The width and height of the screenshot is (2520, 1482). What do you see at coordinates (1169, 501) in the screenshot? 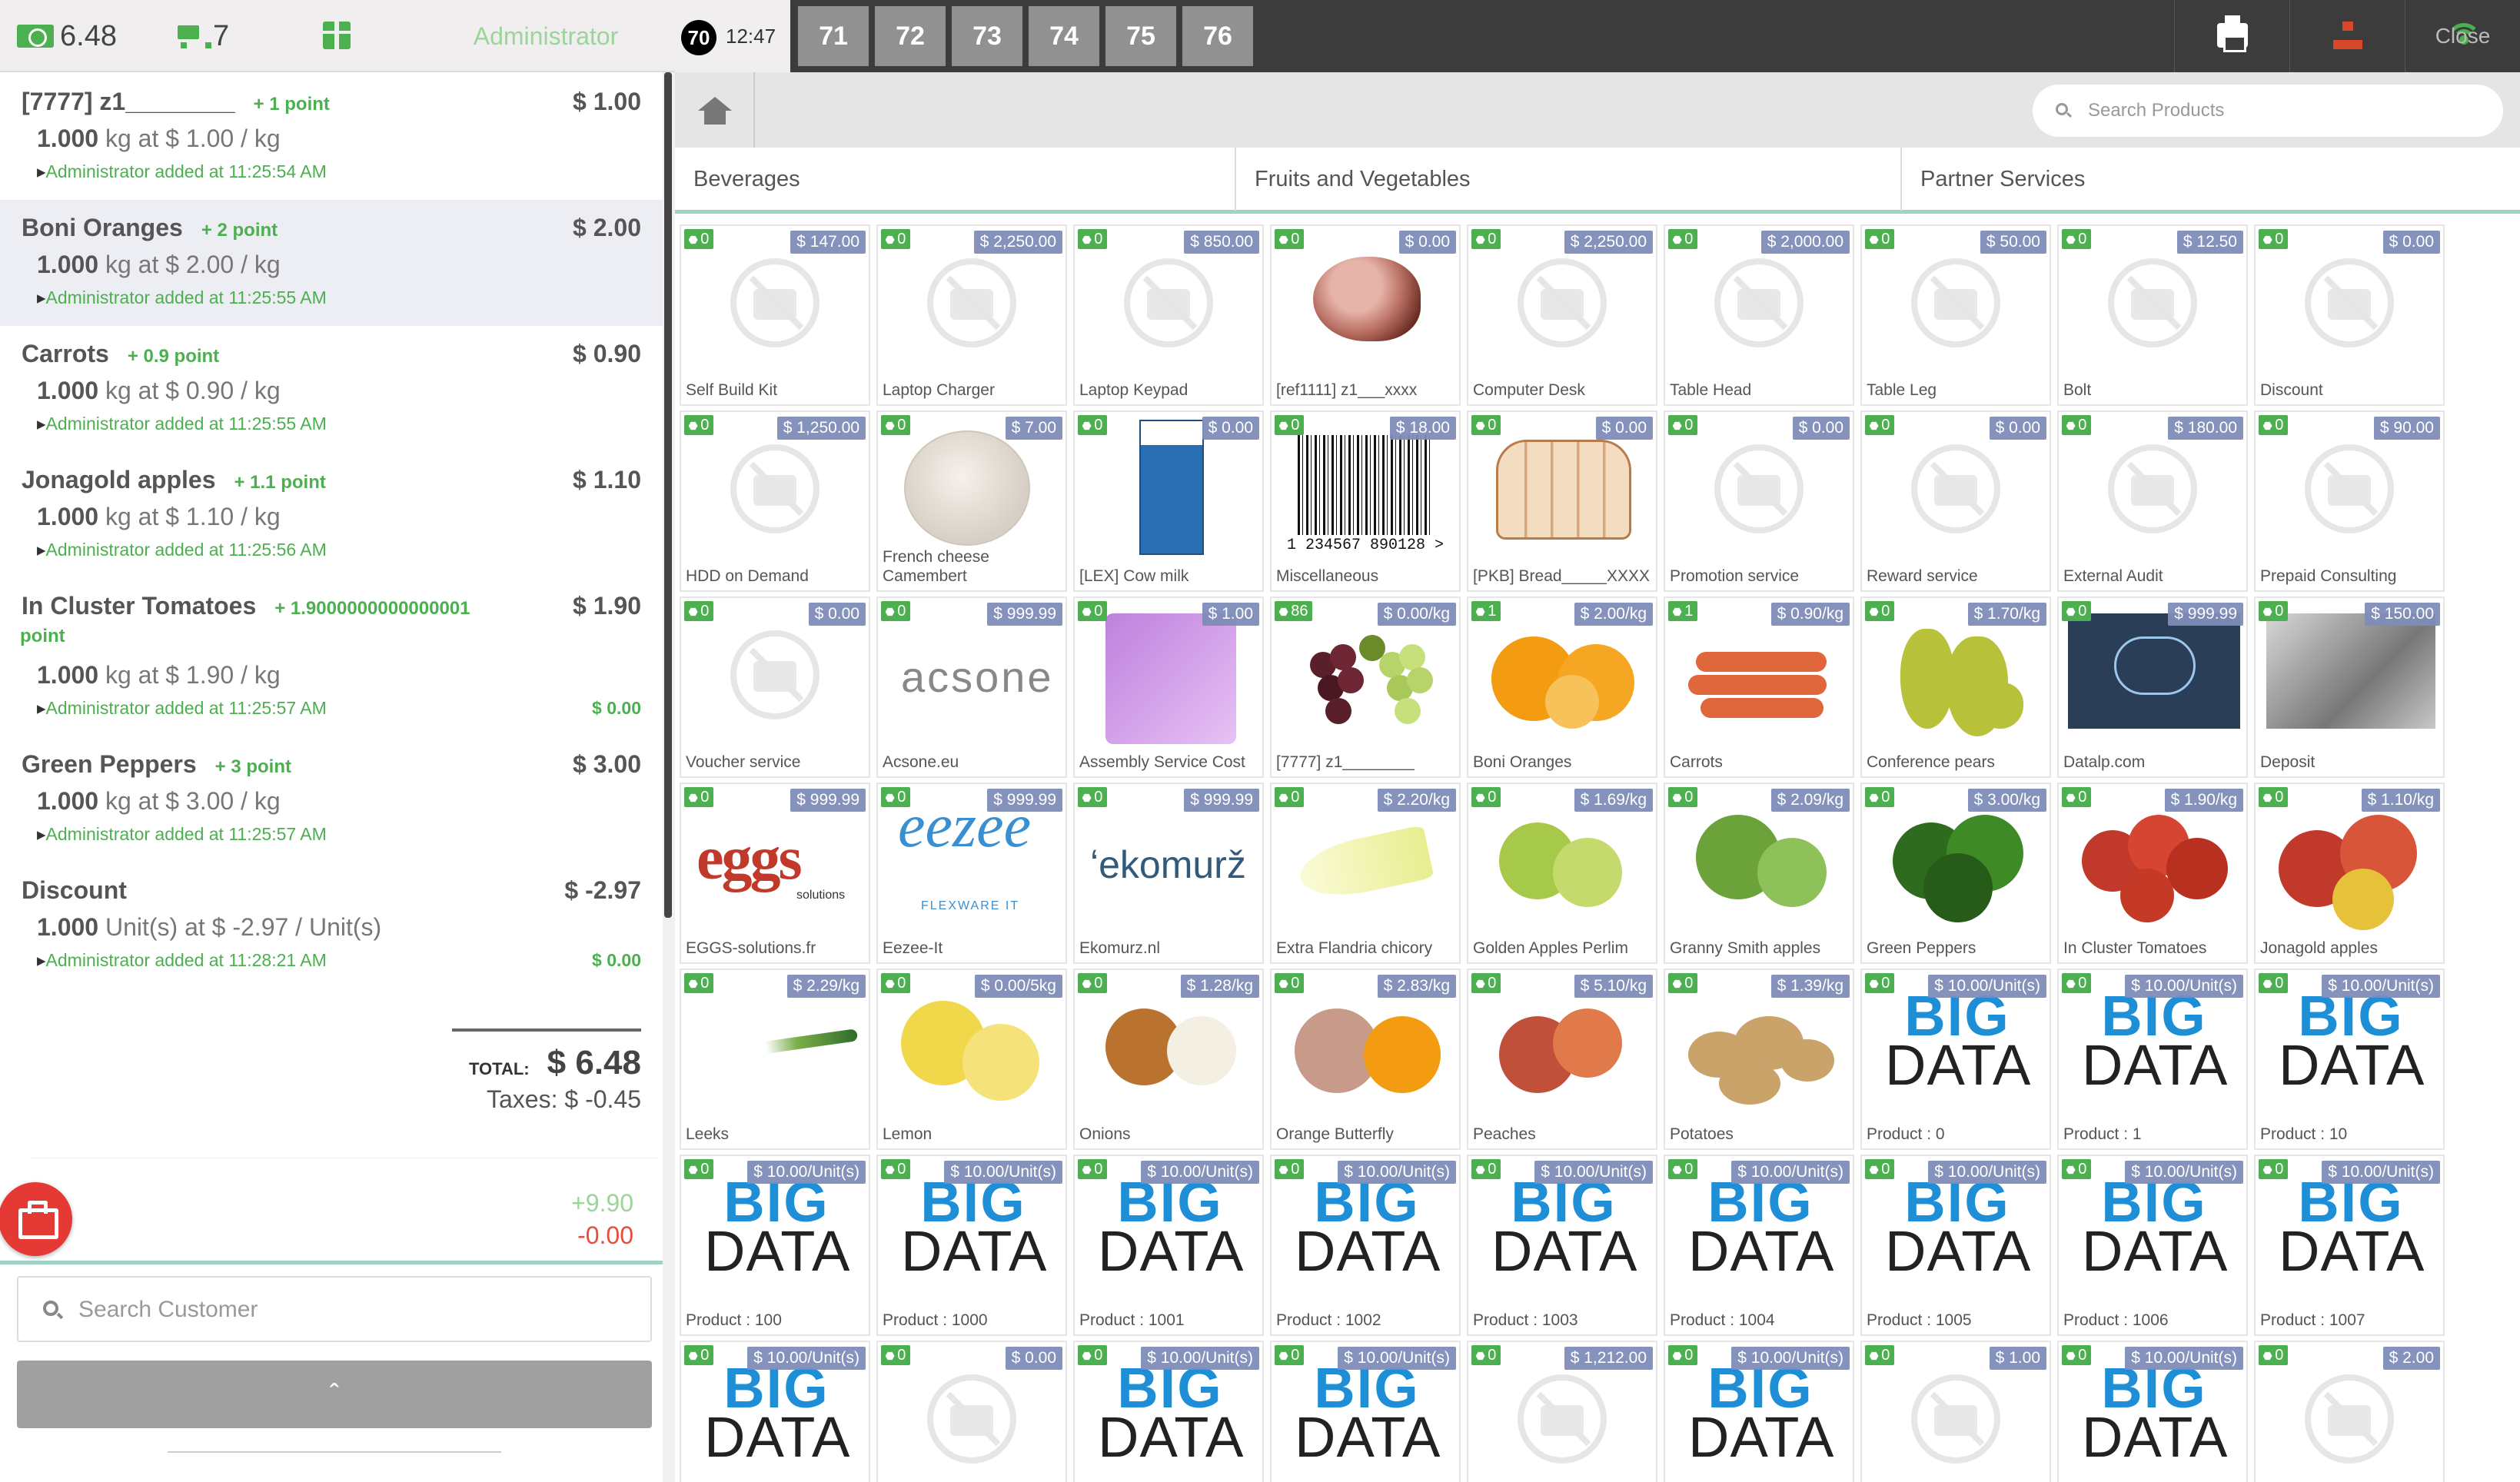
I see `product-card: ⬢0 $ 0.00 [LEX] Cow milk` at bounding box center [1169, 501].